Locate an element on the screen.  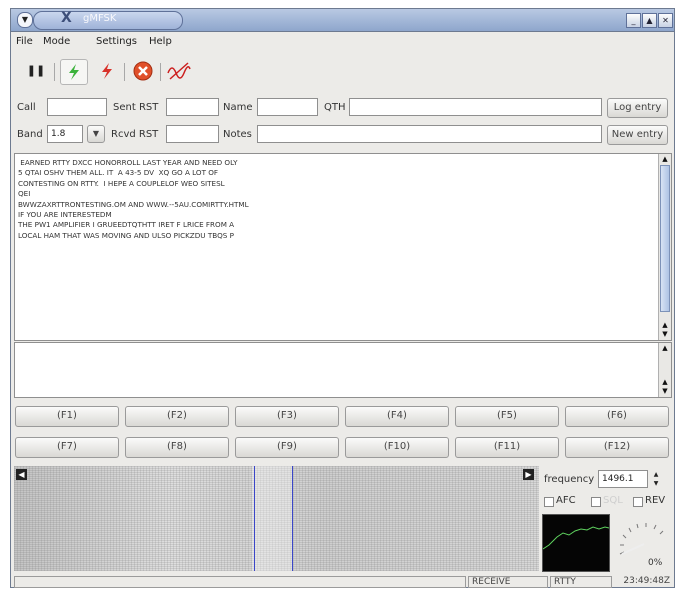
squelch-meter: 0% is located at coordinates (642, 542).